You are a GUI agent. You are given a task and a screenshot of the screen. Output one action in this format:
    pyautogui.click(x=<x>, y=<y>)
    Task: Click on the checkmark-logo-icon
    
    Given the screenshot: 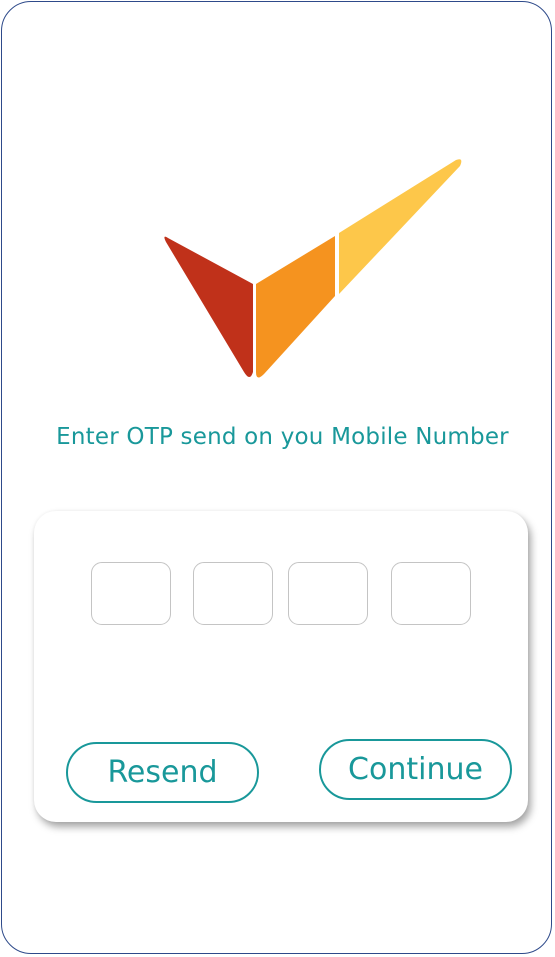 What is the action you would take?
    pyautogui.click(x=313, y=268)
    